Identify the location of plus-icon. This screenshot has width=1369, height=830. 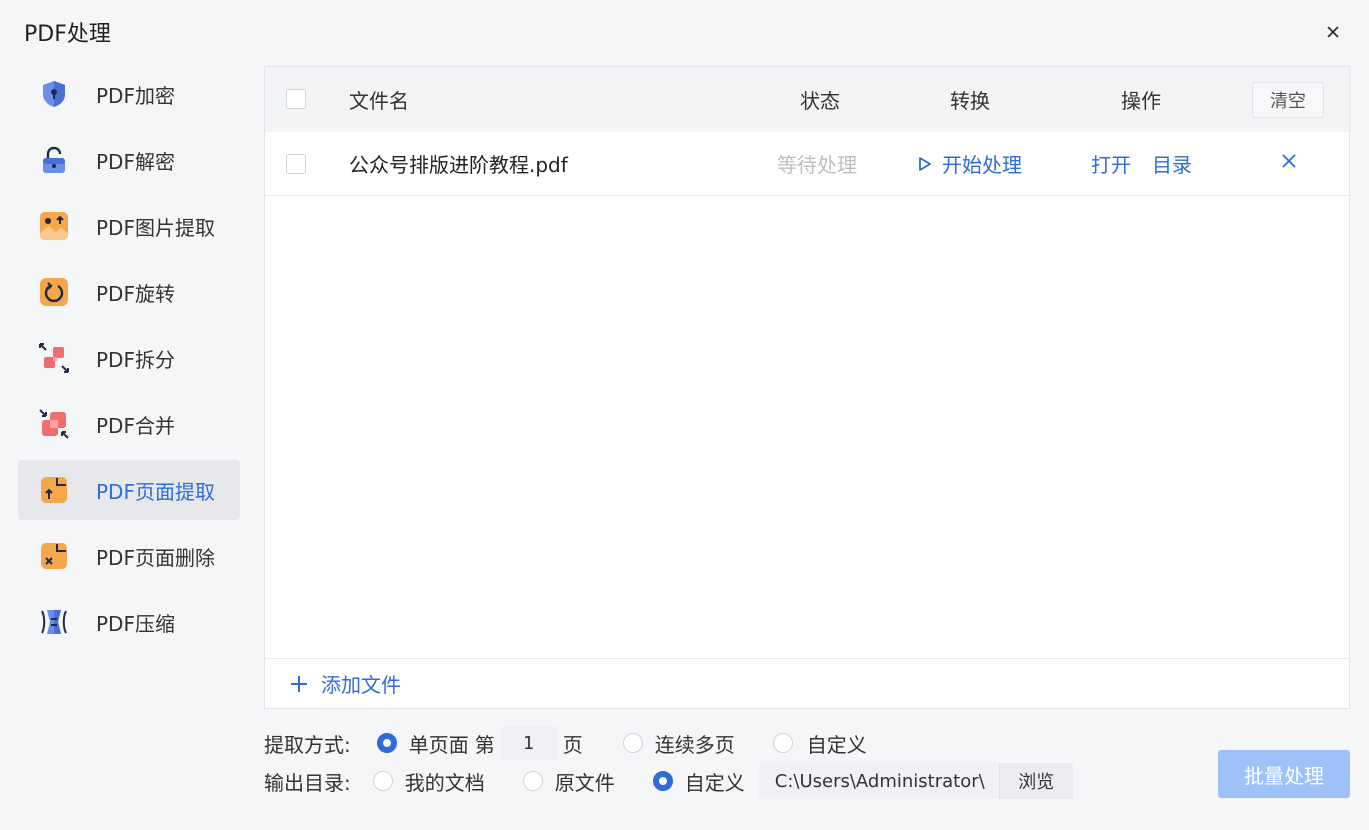
(299, 683).